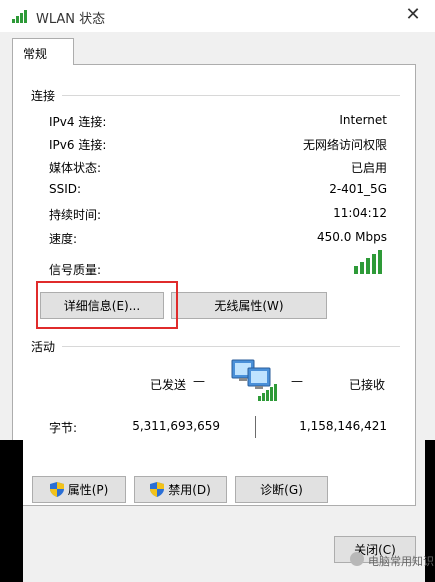 The width and height of the screenshot is (435, 582). I want to click on ipv6-value: 无网络访问权限, so click(344, 145).